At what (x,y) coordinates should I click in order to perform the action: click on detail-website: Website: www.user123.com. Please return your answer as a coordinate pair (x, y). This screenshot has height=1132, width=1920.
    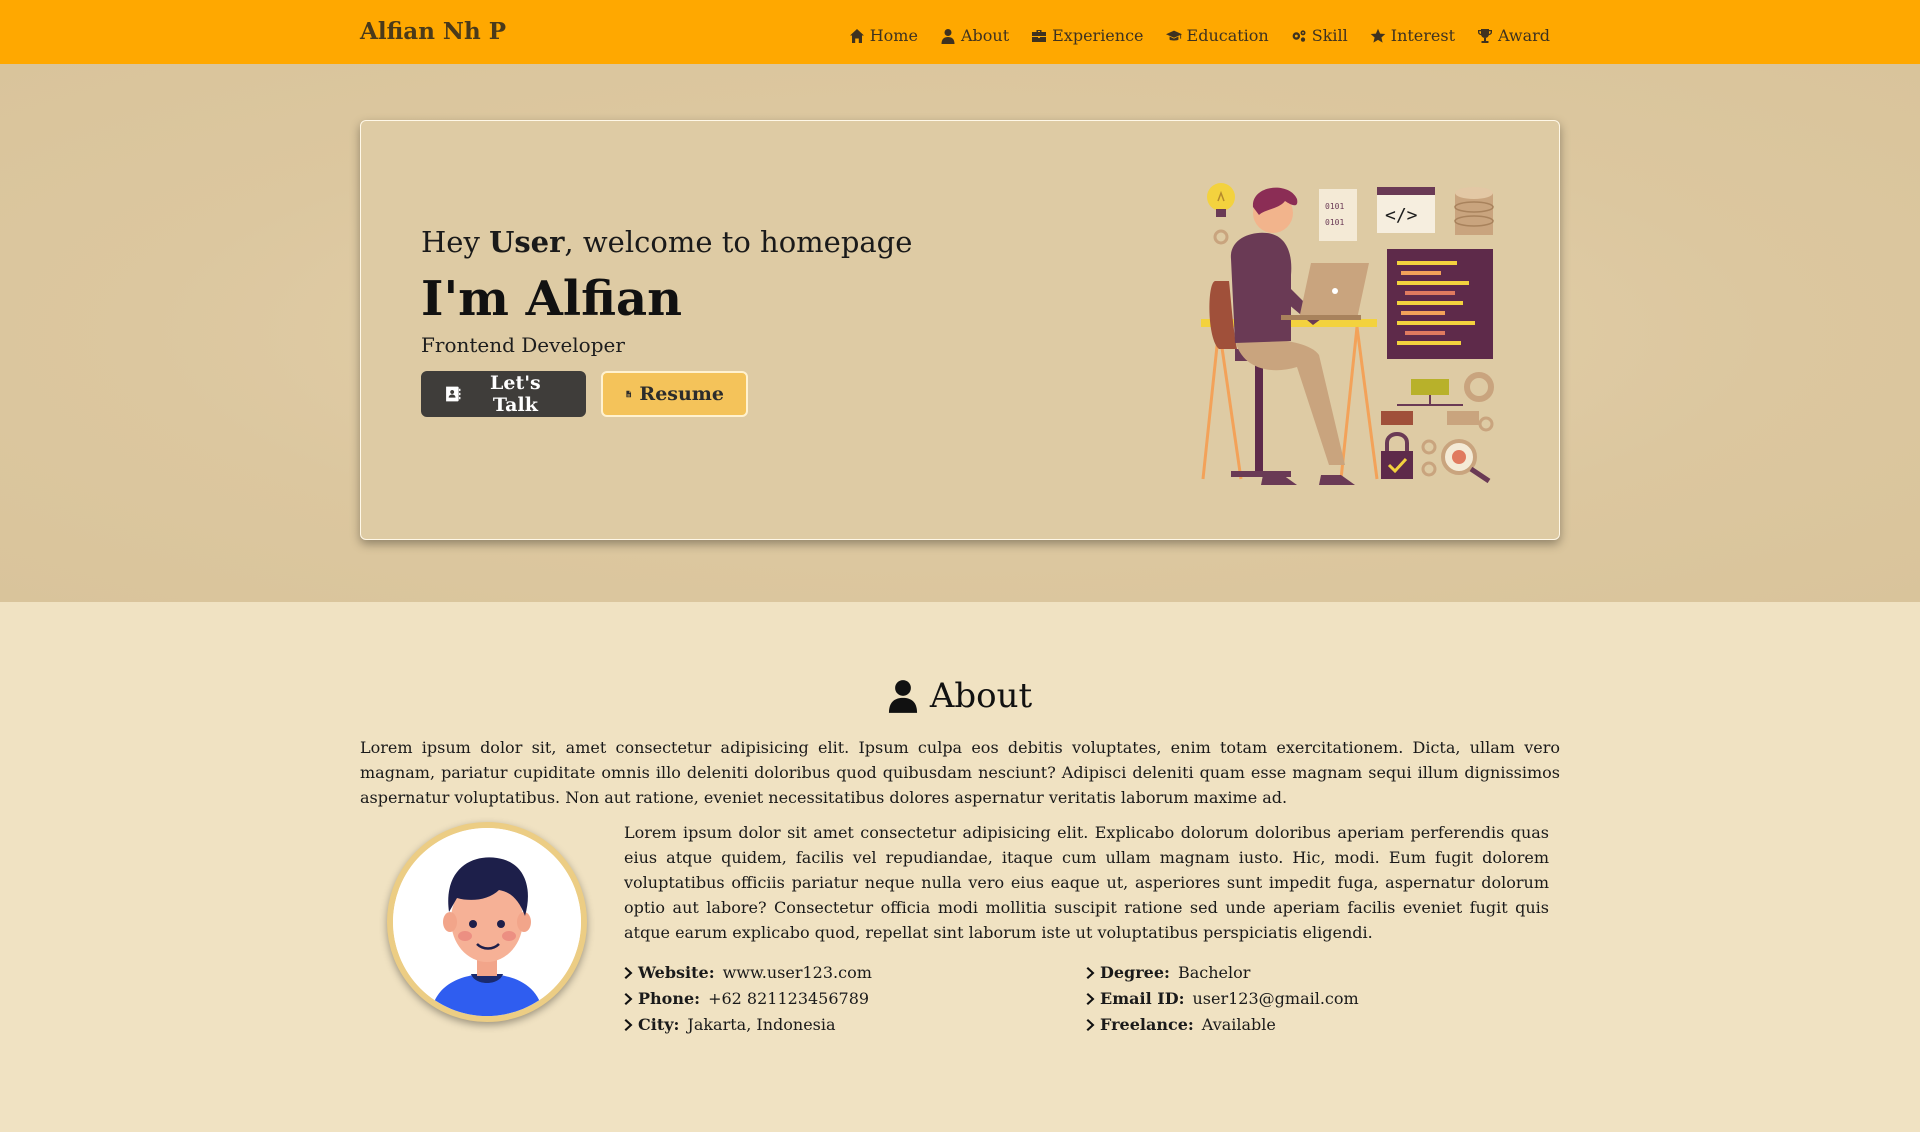
    Looking at the image, I should click on (748, 973).